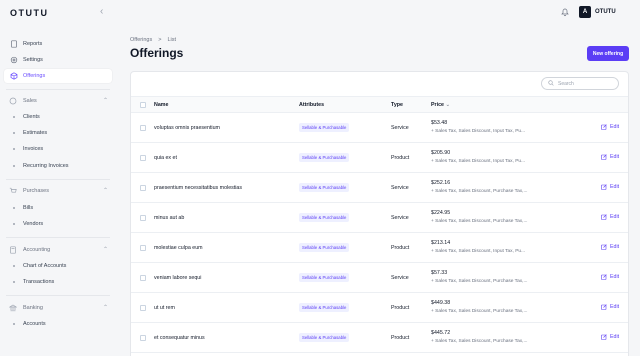 The image size is (640, 356). Describe the element at coordinates (164, 308) in the screenshot. I see `offering-name: ut ut rem` at that location.